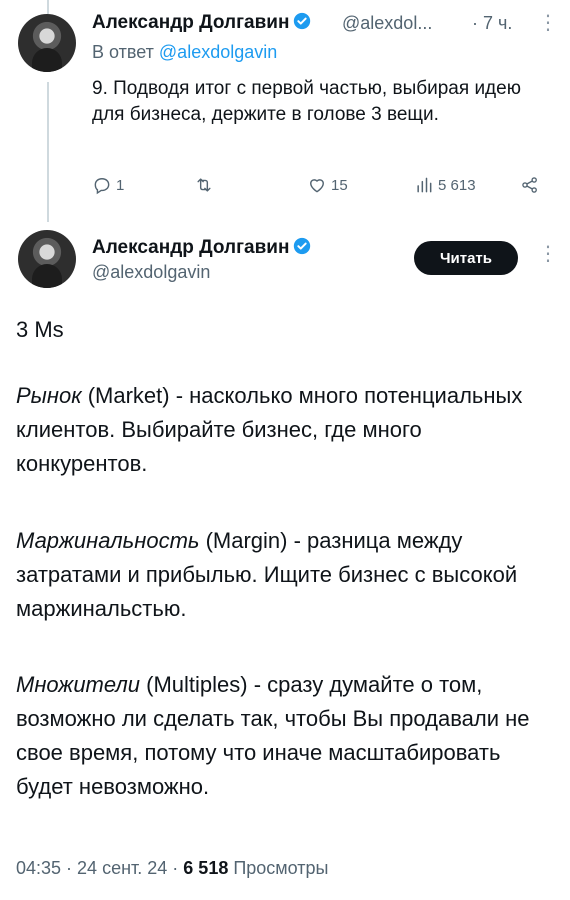  I want to click on like-icon, so click(317, 186).